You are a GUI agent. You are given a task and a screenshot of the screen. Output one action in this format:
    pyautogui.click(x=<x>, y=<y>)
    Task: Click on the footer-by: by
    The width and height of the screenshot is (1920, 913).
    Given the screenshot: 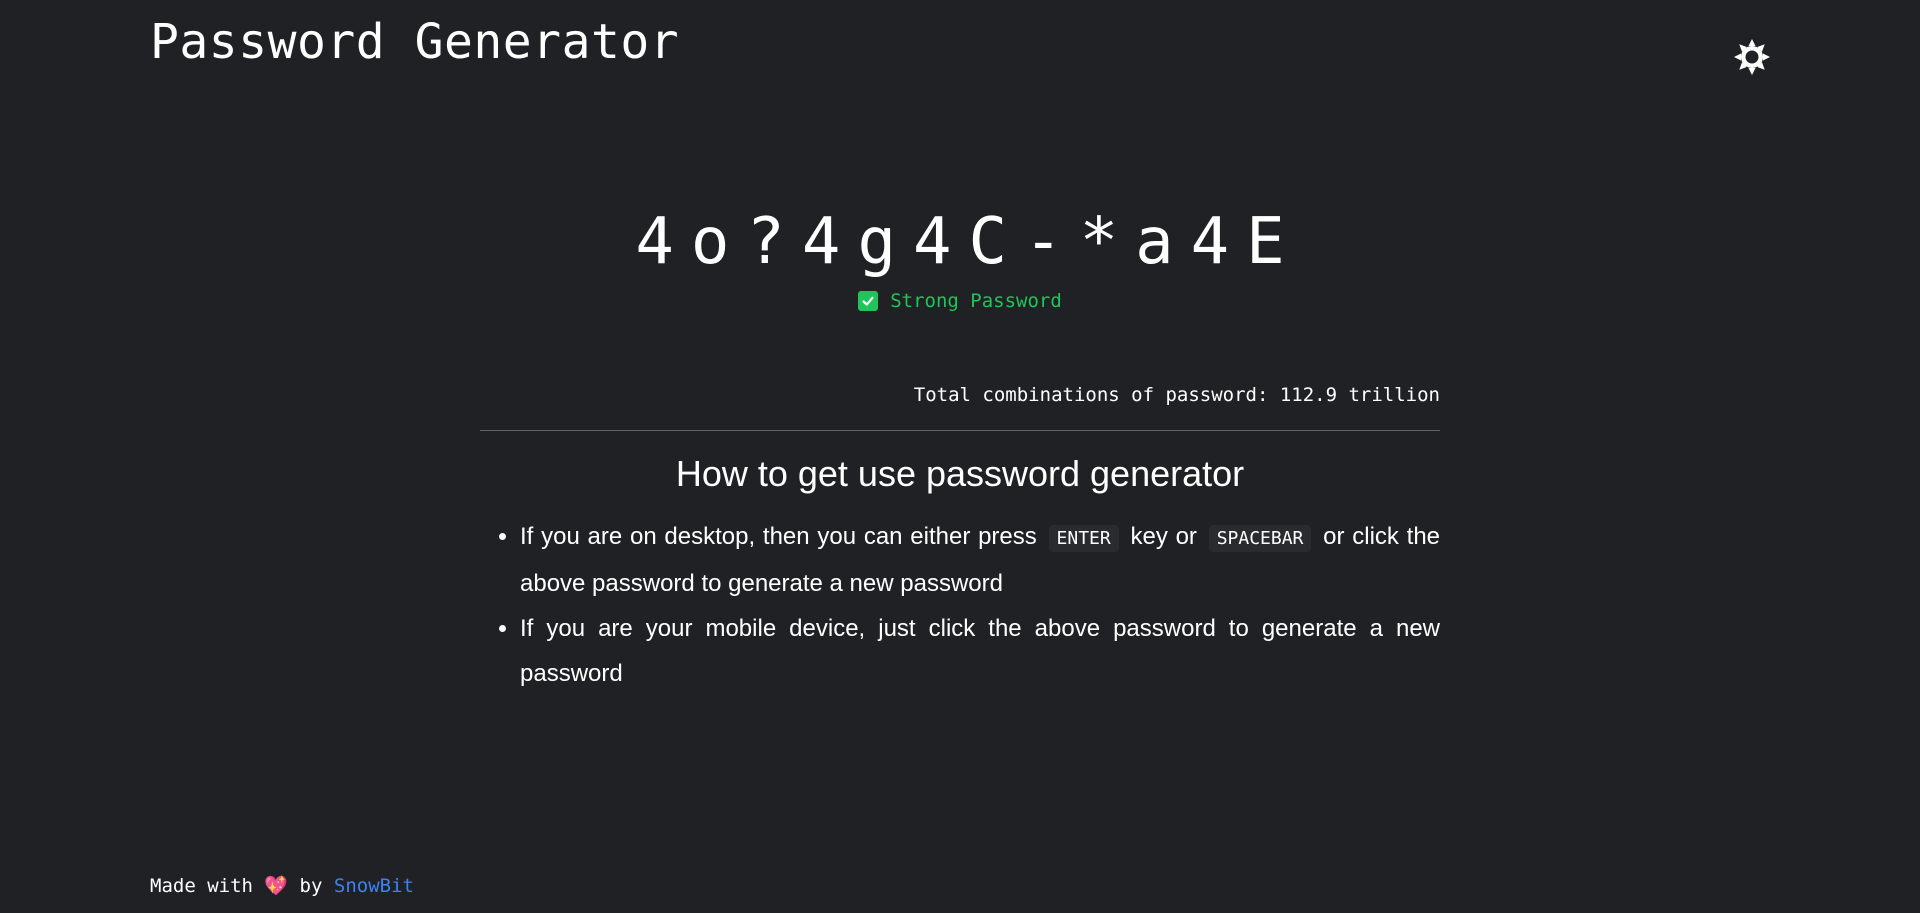 What is the action you would take?
    pyautogui.click(x=311, y=886)
    